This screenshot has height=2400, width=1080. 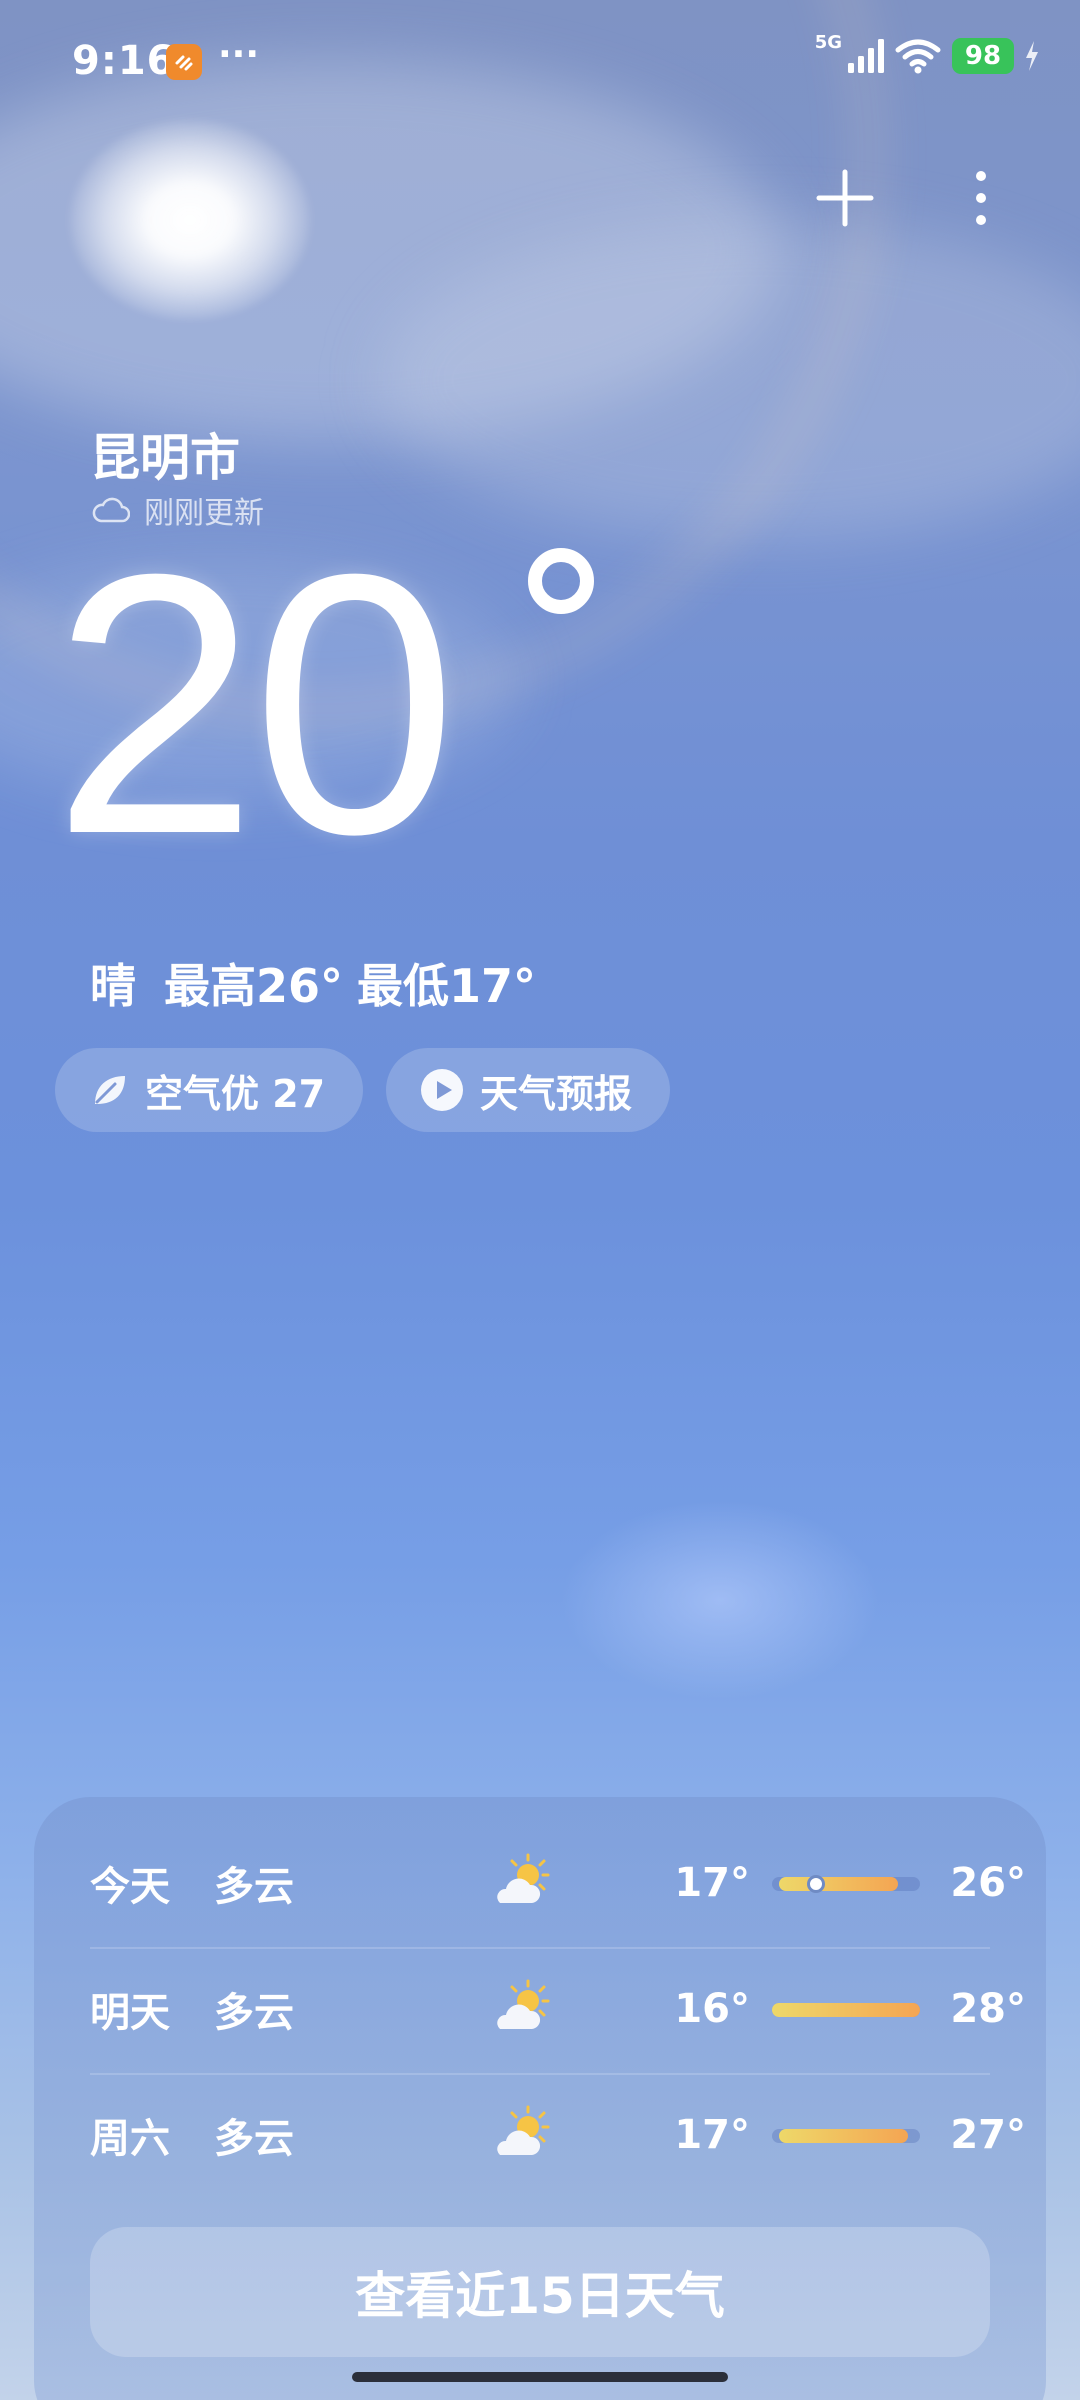 I want to click on weather-summary: 晴 最高26° 最低17°, so click(x=313, y=983).